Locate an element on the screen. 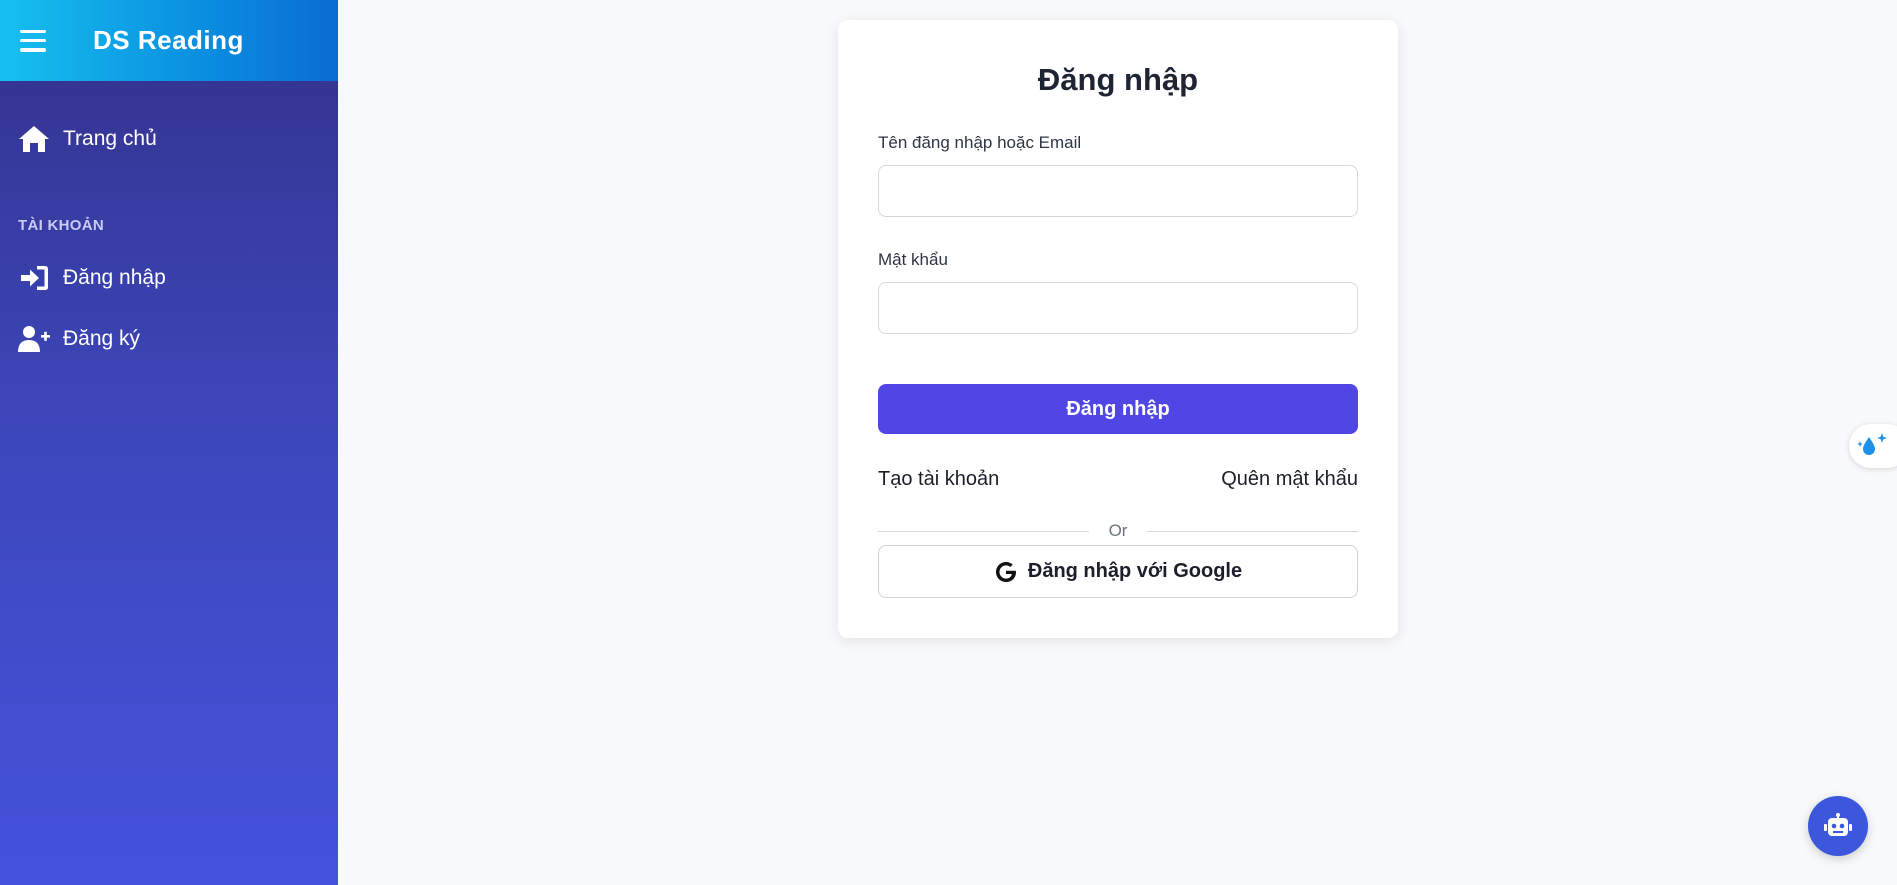  login-button: Đăng nhập is located at coordinates (1118, 409).